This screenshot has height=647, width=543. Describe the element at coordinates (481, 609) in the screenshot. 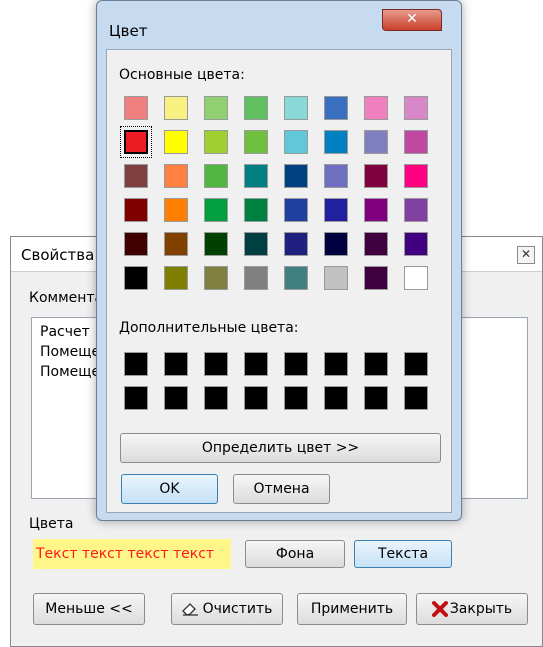

I see `close-button-label: Закрыть` at that location.